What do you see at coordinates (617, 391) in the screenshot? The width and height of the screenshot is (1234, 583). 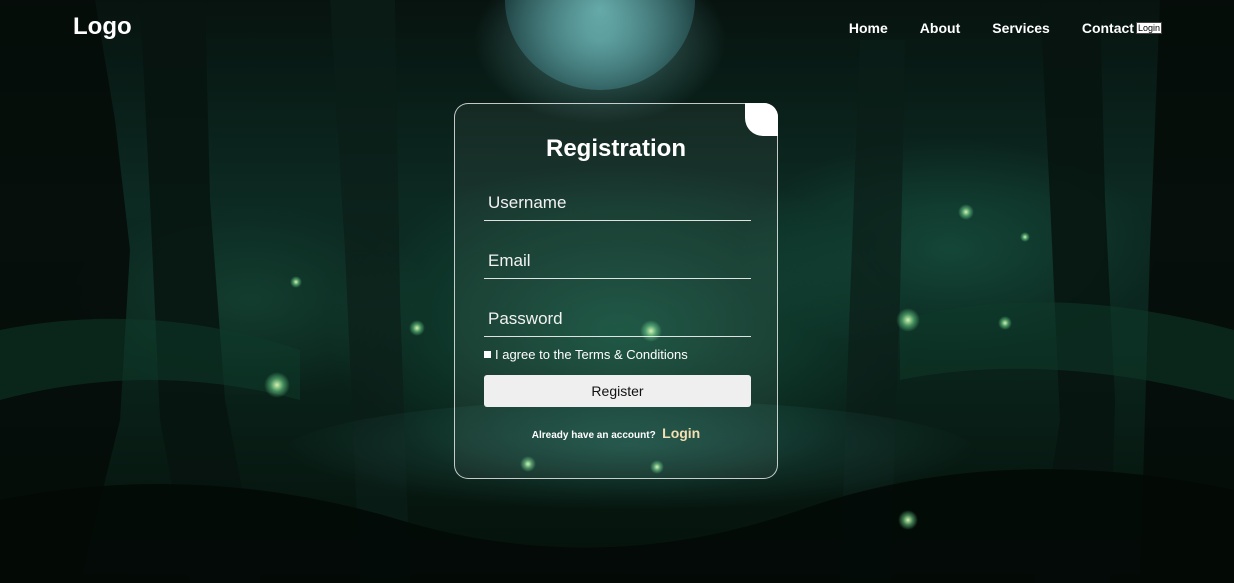 I see `register-button: Register` at bounding box center [617, 391].